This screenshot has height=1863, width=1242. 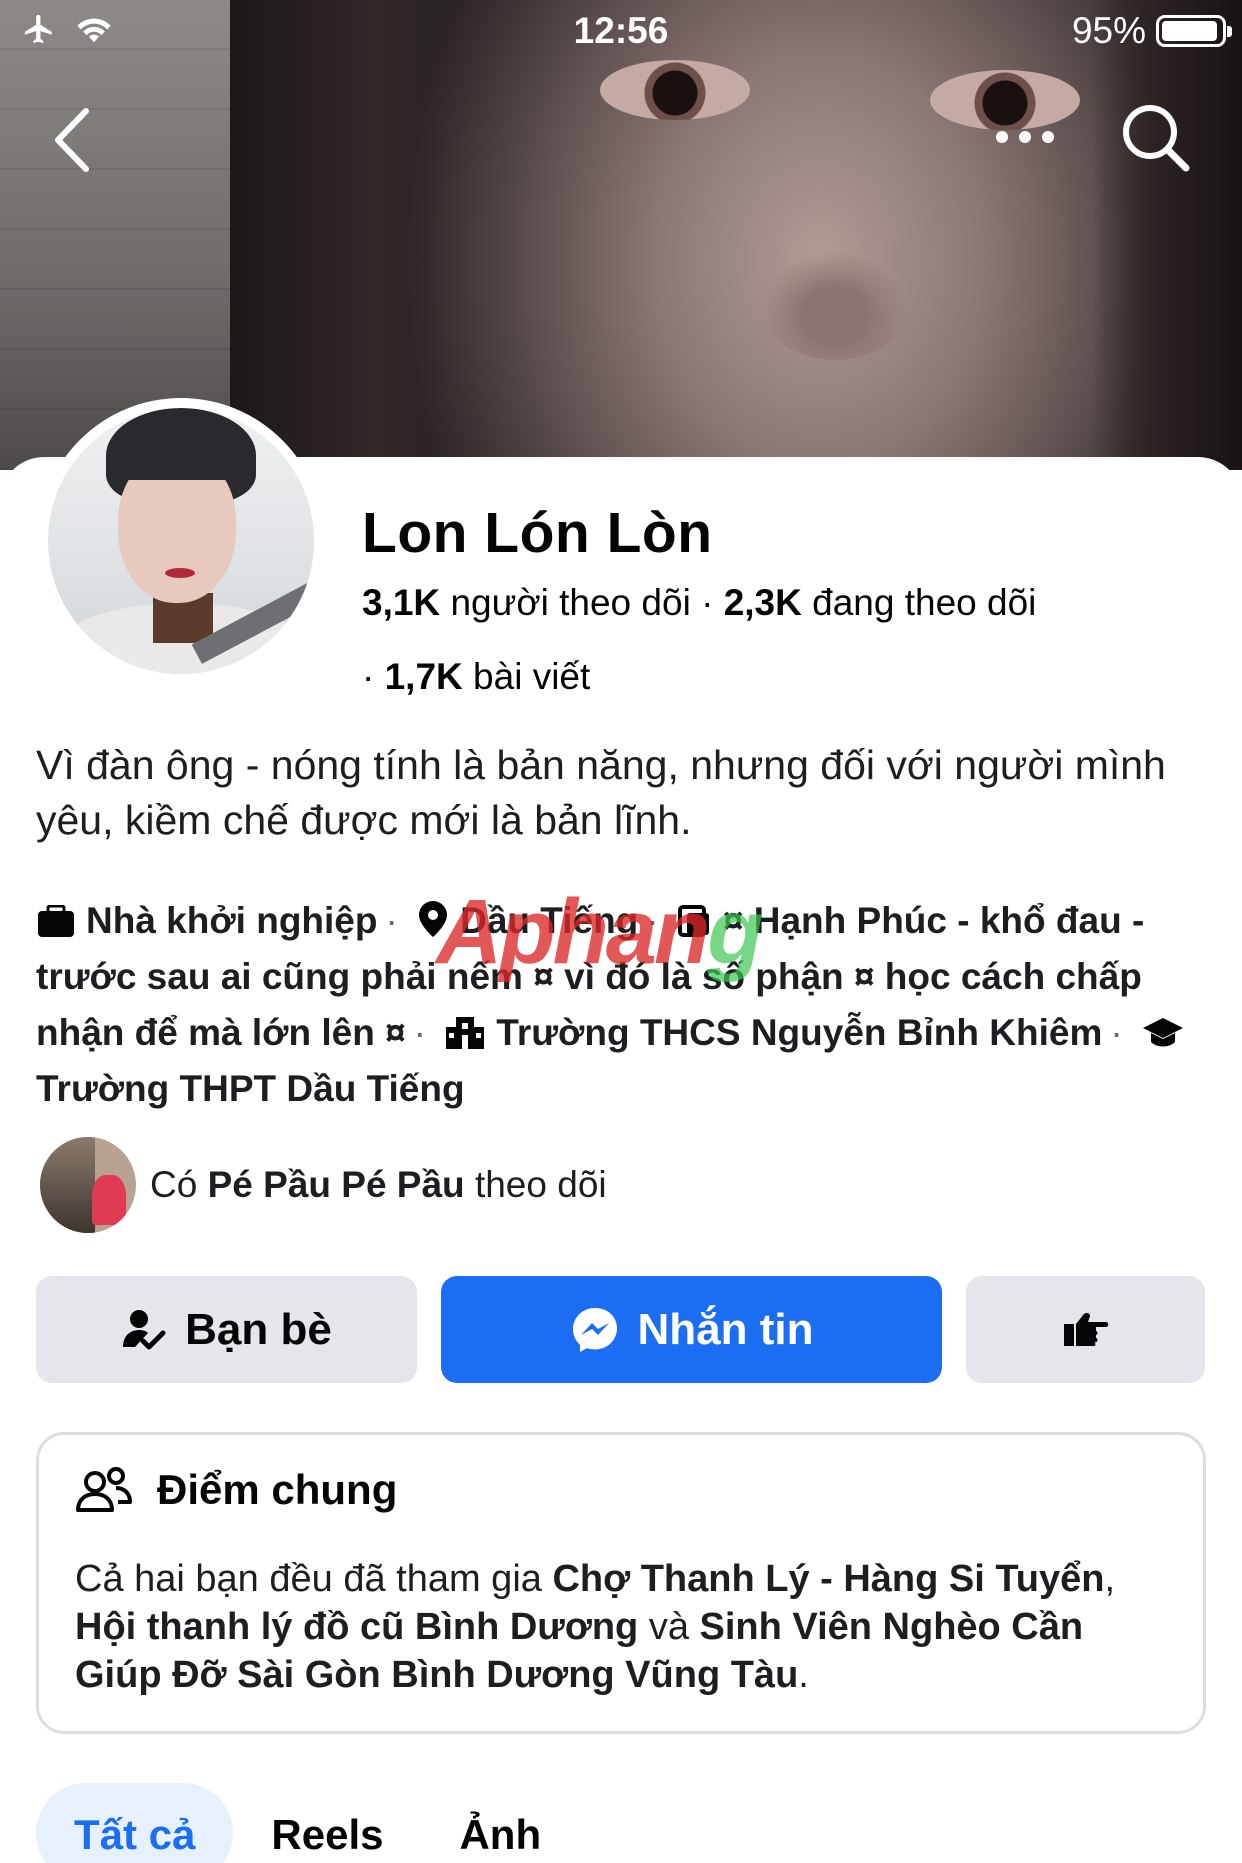 What do you see at coordinates (1110, 1579) in the screenshot?
I see `common-comma: ,` at bounding box center [1110, 1579].